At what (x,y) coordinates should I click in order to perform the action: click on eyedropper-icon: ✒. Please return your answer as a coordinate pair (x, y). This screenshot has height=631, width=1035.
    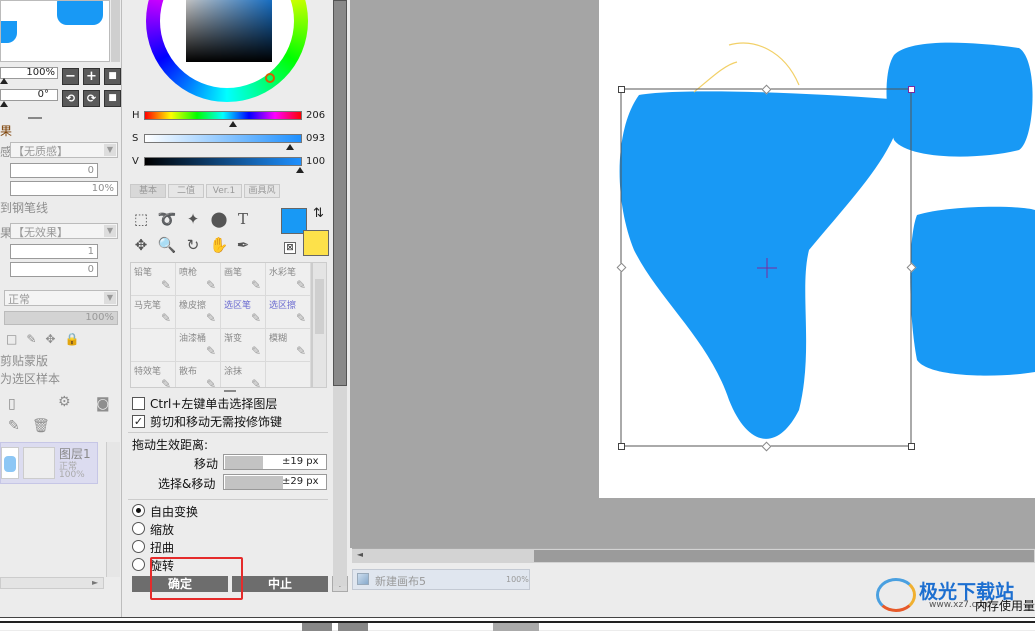
    Looking at the image, I should click on (243, 245).